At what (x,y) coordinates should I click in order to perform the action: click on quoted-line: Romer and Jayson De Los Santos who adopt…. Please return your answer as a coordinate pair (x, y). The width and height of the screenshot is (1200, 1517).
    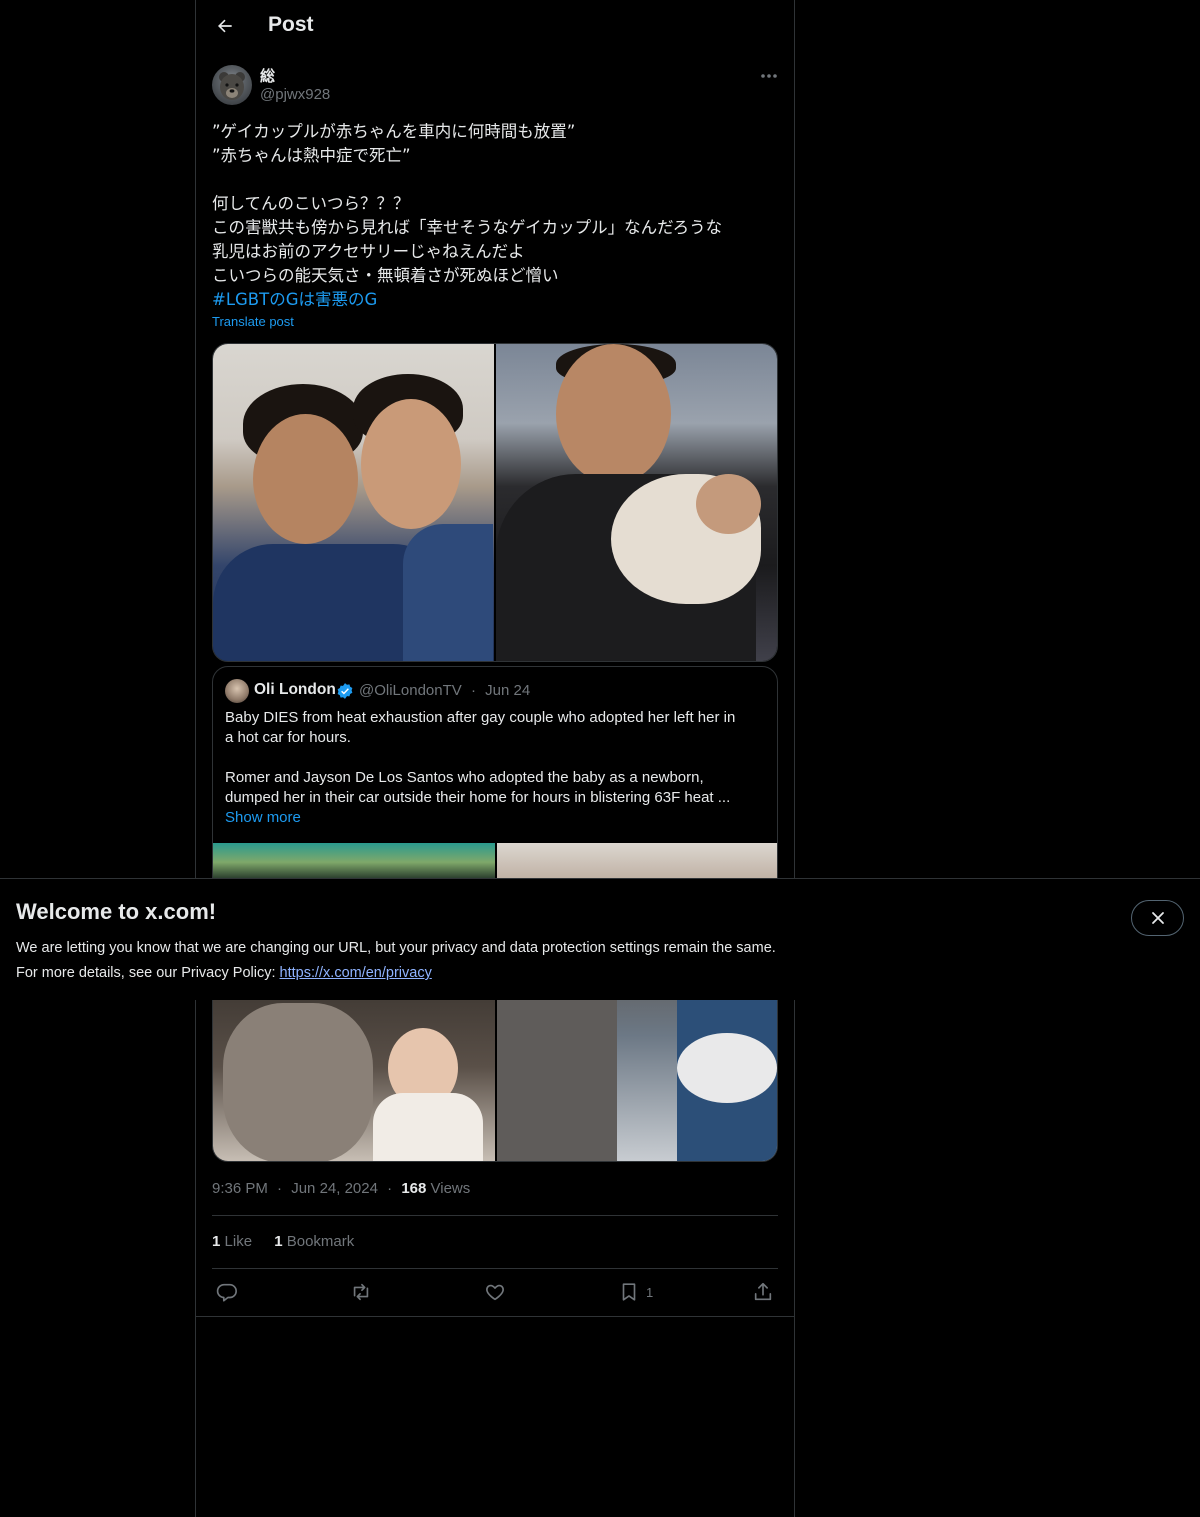
    Looking at the image, I should click on (464, 777).